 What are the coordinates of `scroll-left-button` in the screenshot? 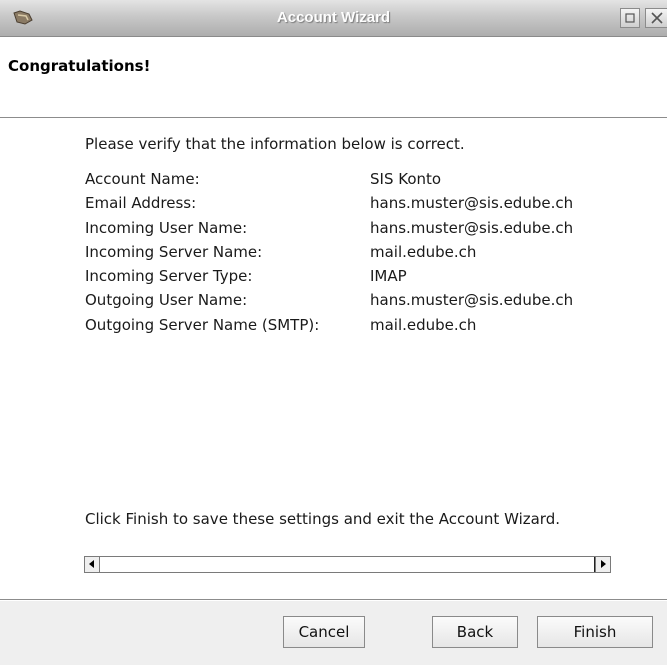 It's located at (92, 564).